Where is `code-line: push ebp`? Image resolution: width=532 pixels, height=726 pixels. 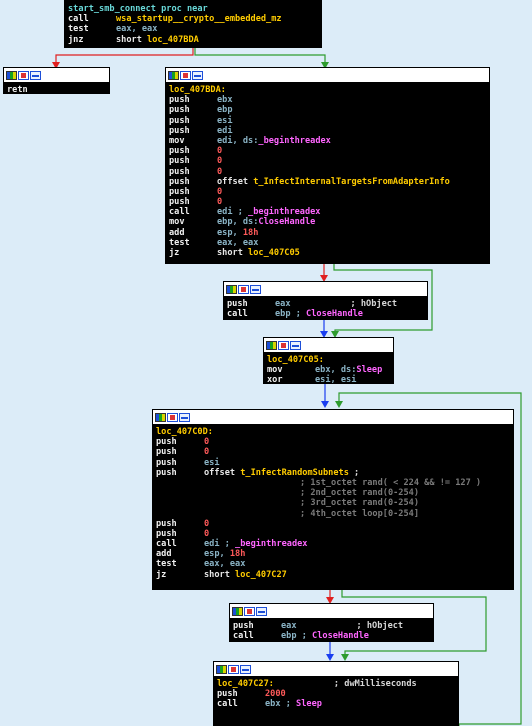
code-line: push ebp is located at coordinates (327, 110).